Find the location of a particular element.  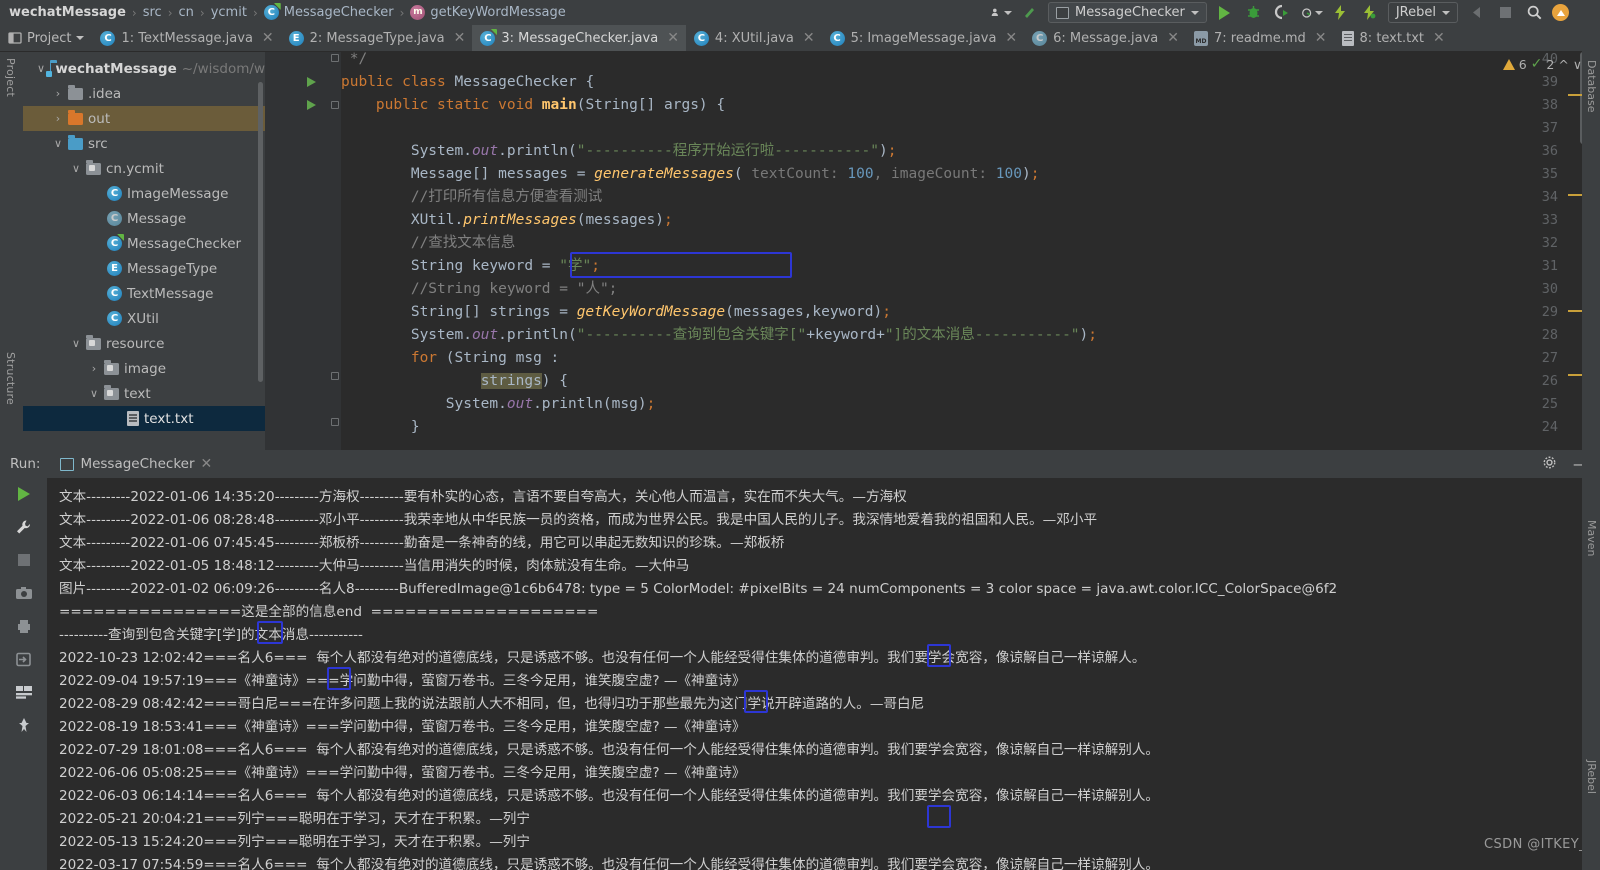

tree-item-src: ∨ src is located at coordinates (144, 143).